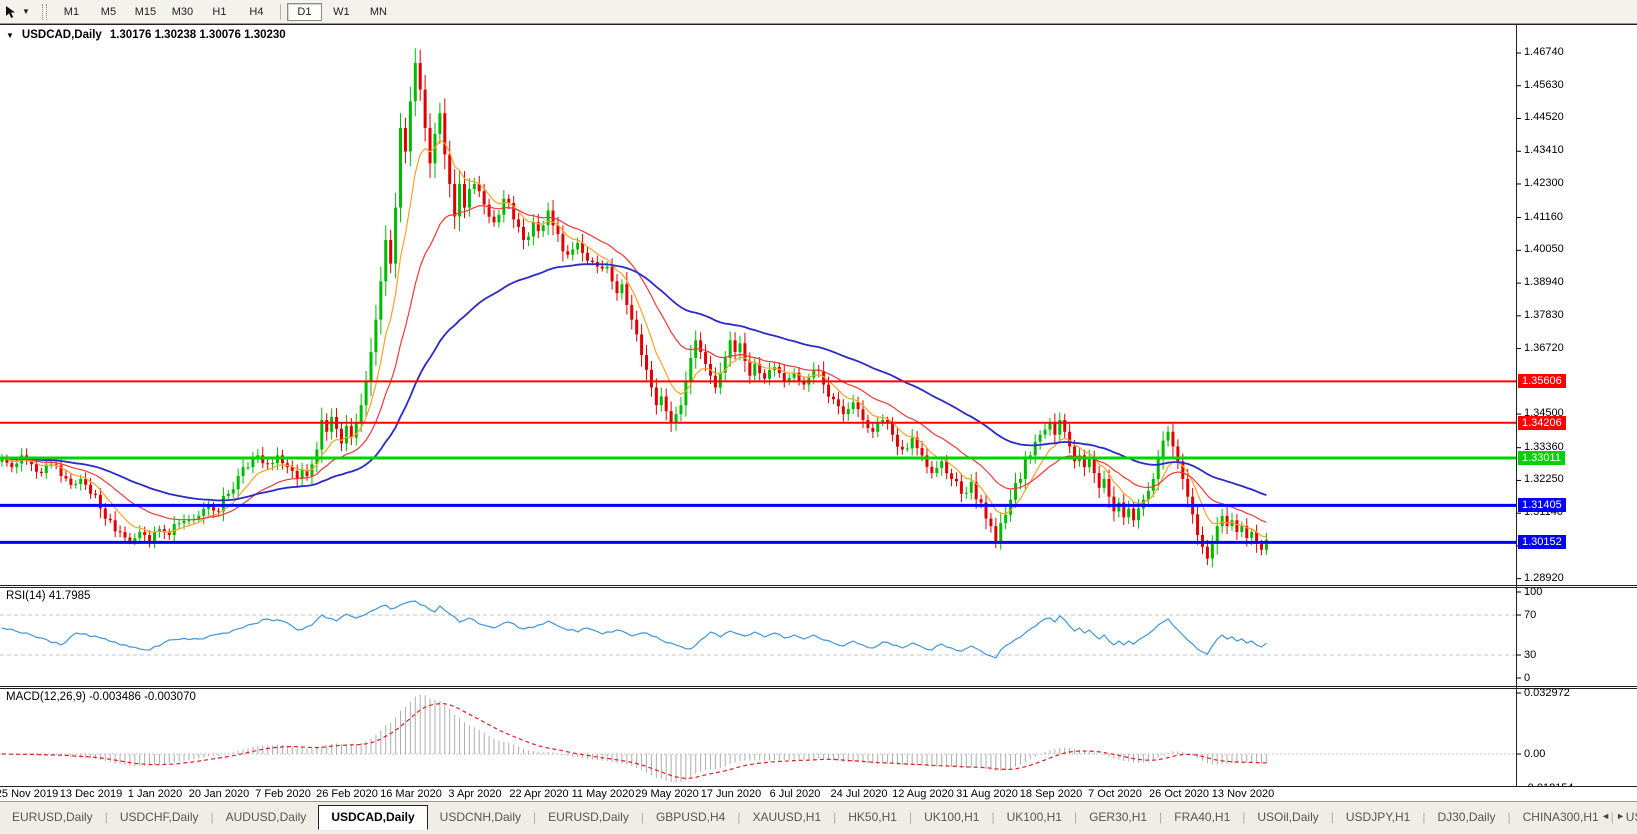  I want to click on price-line-badge: 1.35606, so click(1542, 381).